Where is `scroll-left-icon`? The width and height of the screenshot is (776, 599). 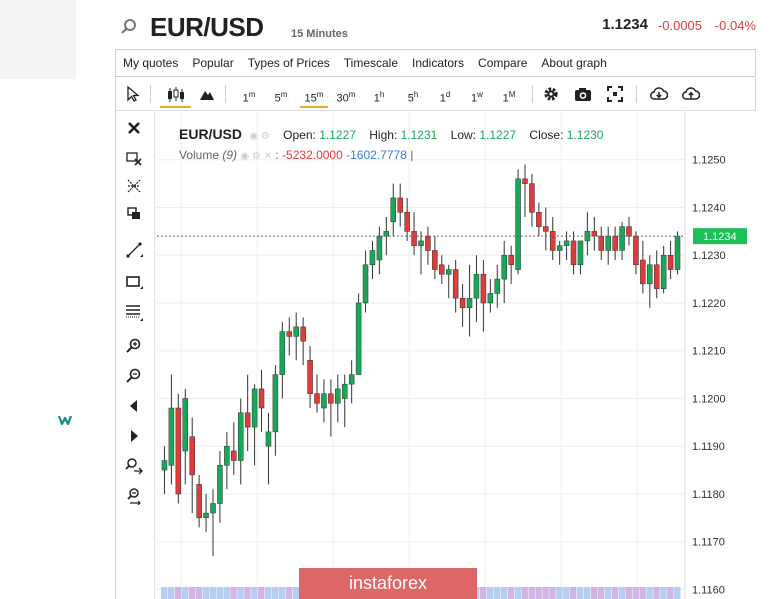 scroll-left-icon is located at coordinates (134, 406).